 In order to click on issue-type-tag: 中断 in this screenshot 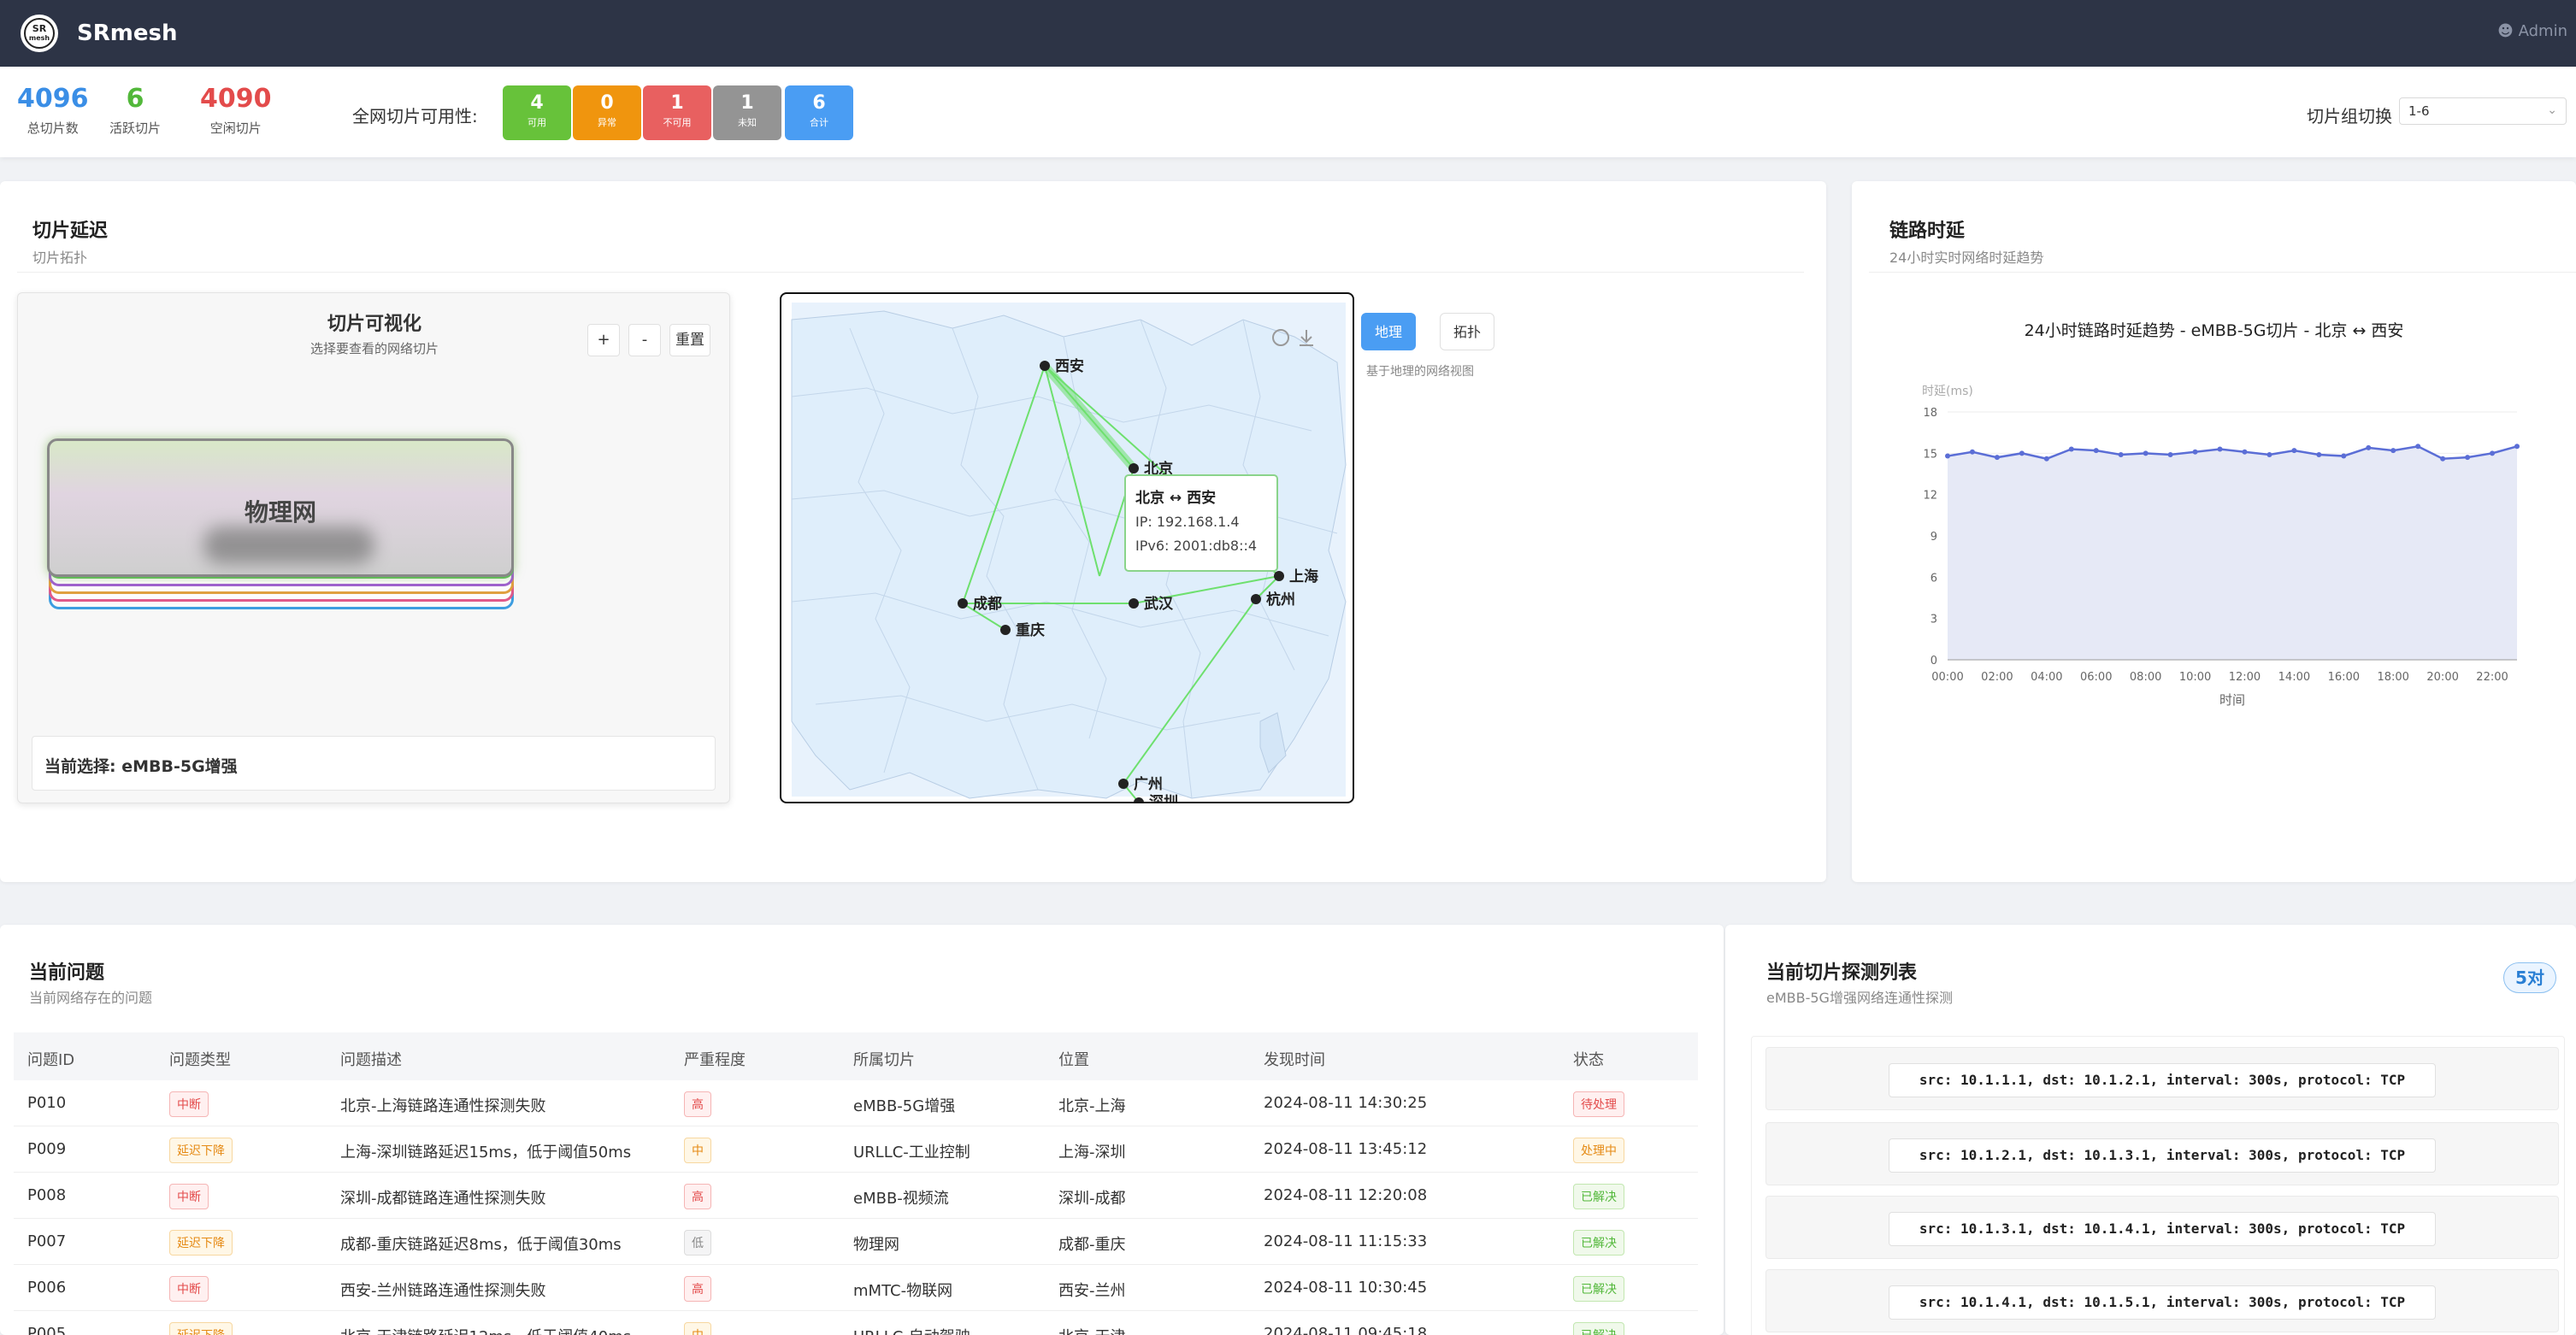, I will do `click(189, 1289)`.